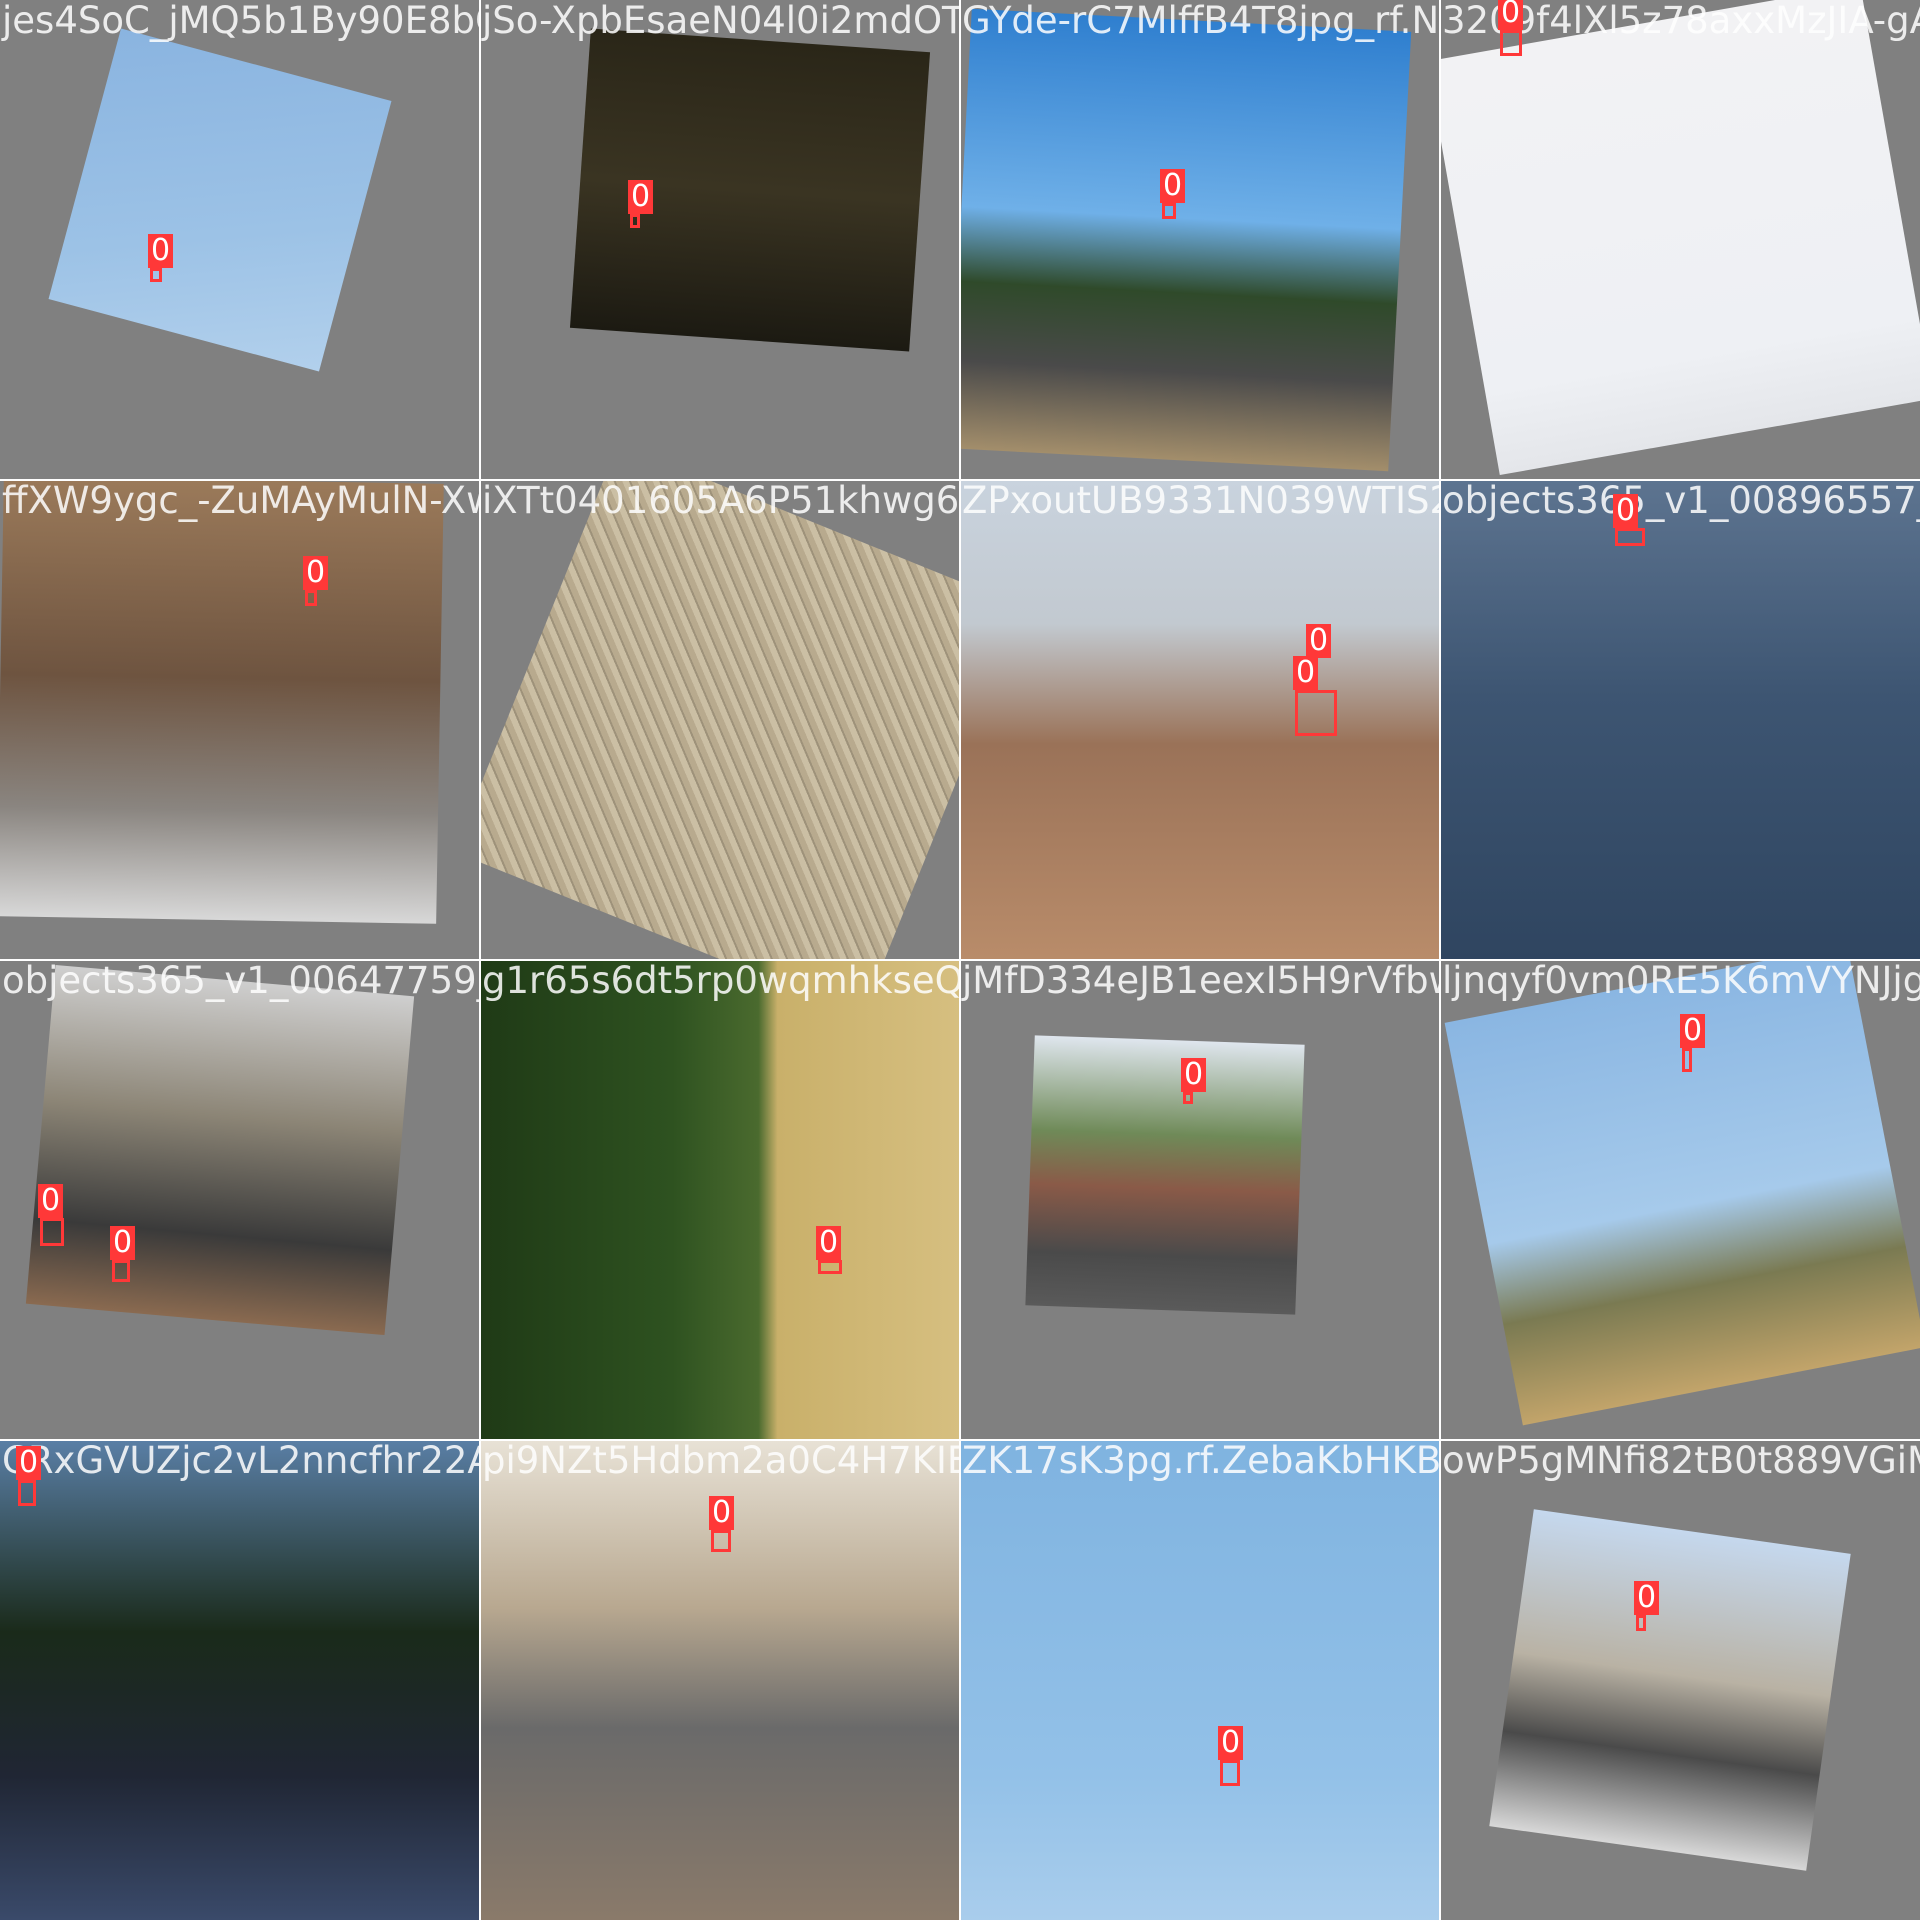 This screenshot has height=1920, width=1920. I want to click on photo-building, so click(1200, 720).